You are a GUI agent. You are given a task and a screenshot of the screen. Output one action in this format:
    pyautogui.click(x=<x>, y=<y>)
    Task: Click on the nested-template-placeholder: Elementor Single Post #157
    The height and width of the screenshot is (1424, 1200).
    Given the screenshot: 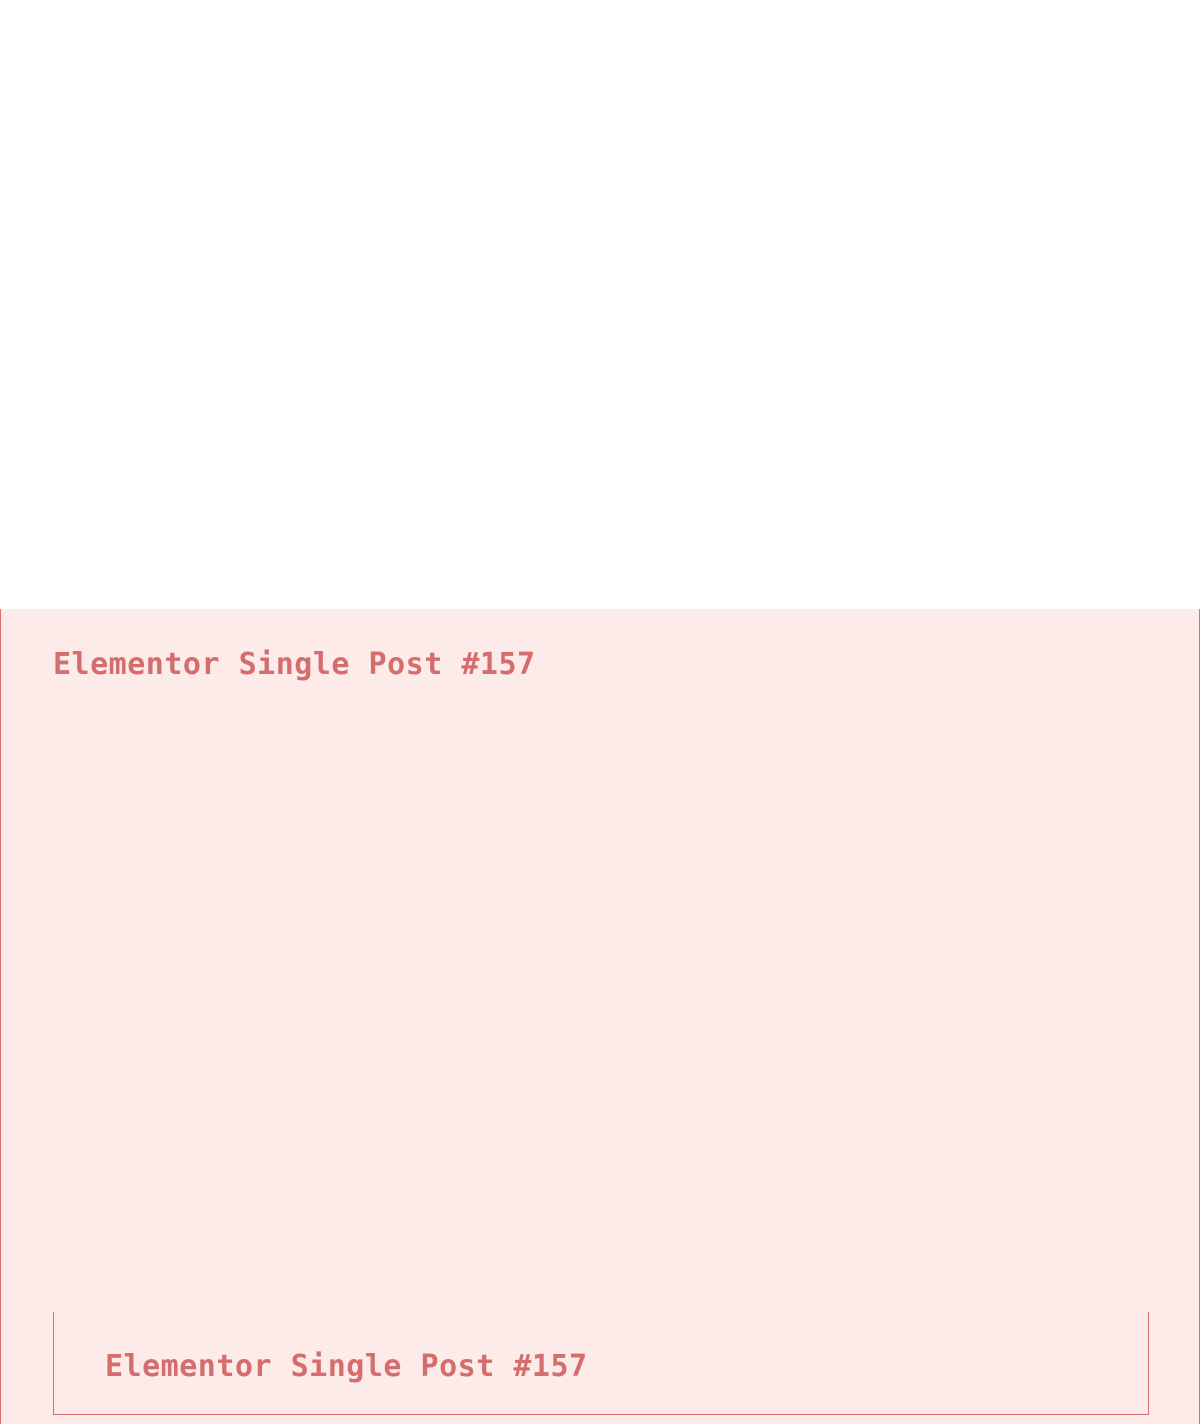 What is the action you would take?
    pyautogui.click(x=601, y=1363)
    